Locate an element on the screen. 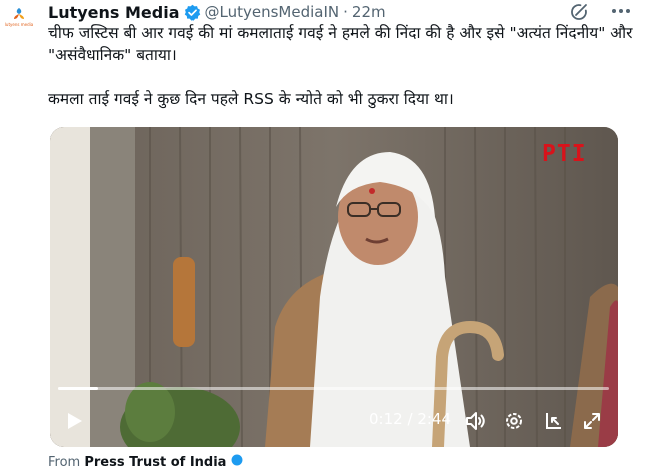  picture-in-picture-button is located at coordinates (554, 421).